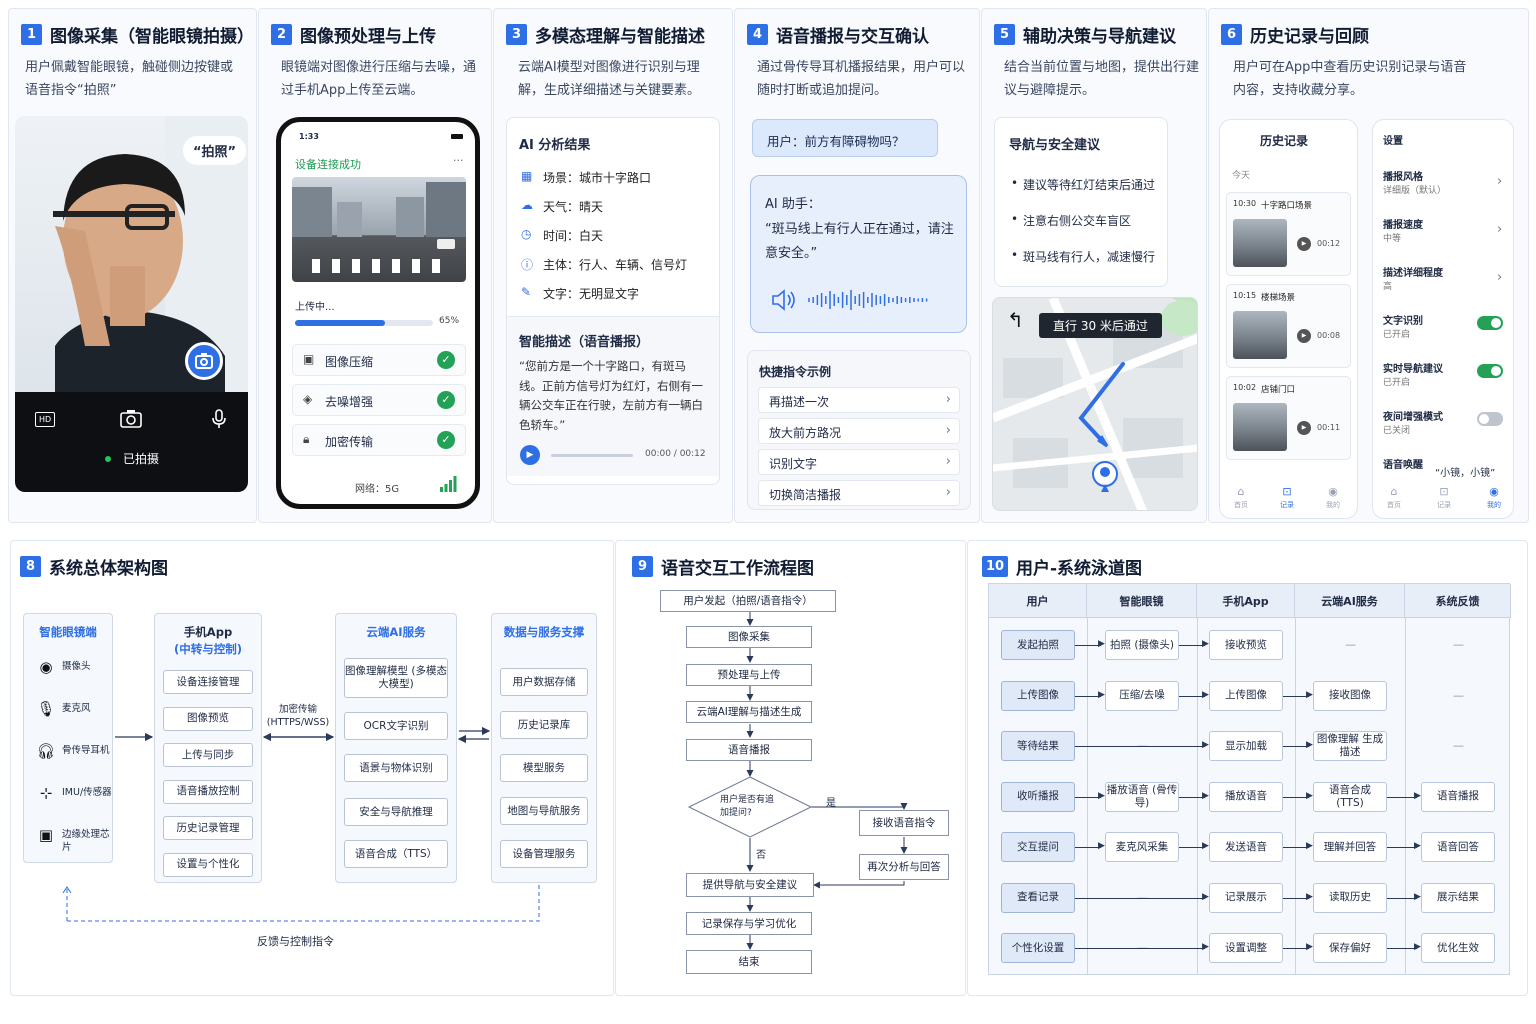 The image size is (1536, 1024). I want to click on lane-cell: 等待结果, so click(1038, 746).